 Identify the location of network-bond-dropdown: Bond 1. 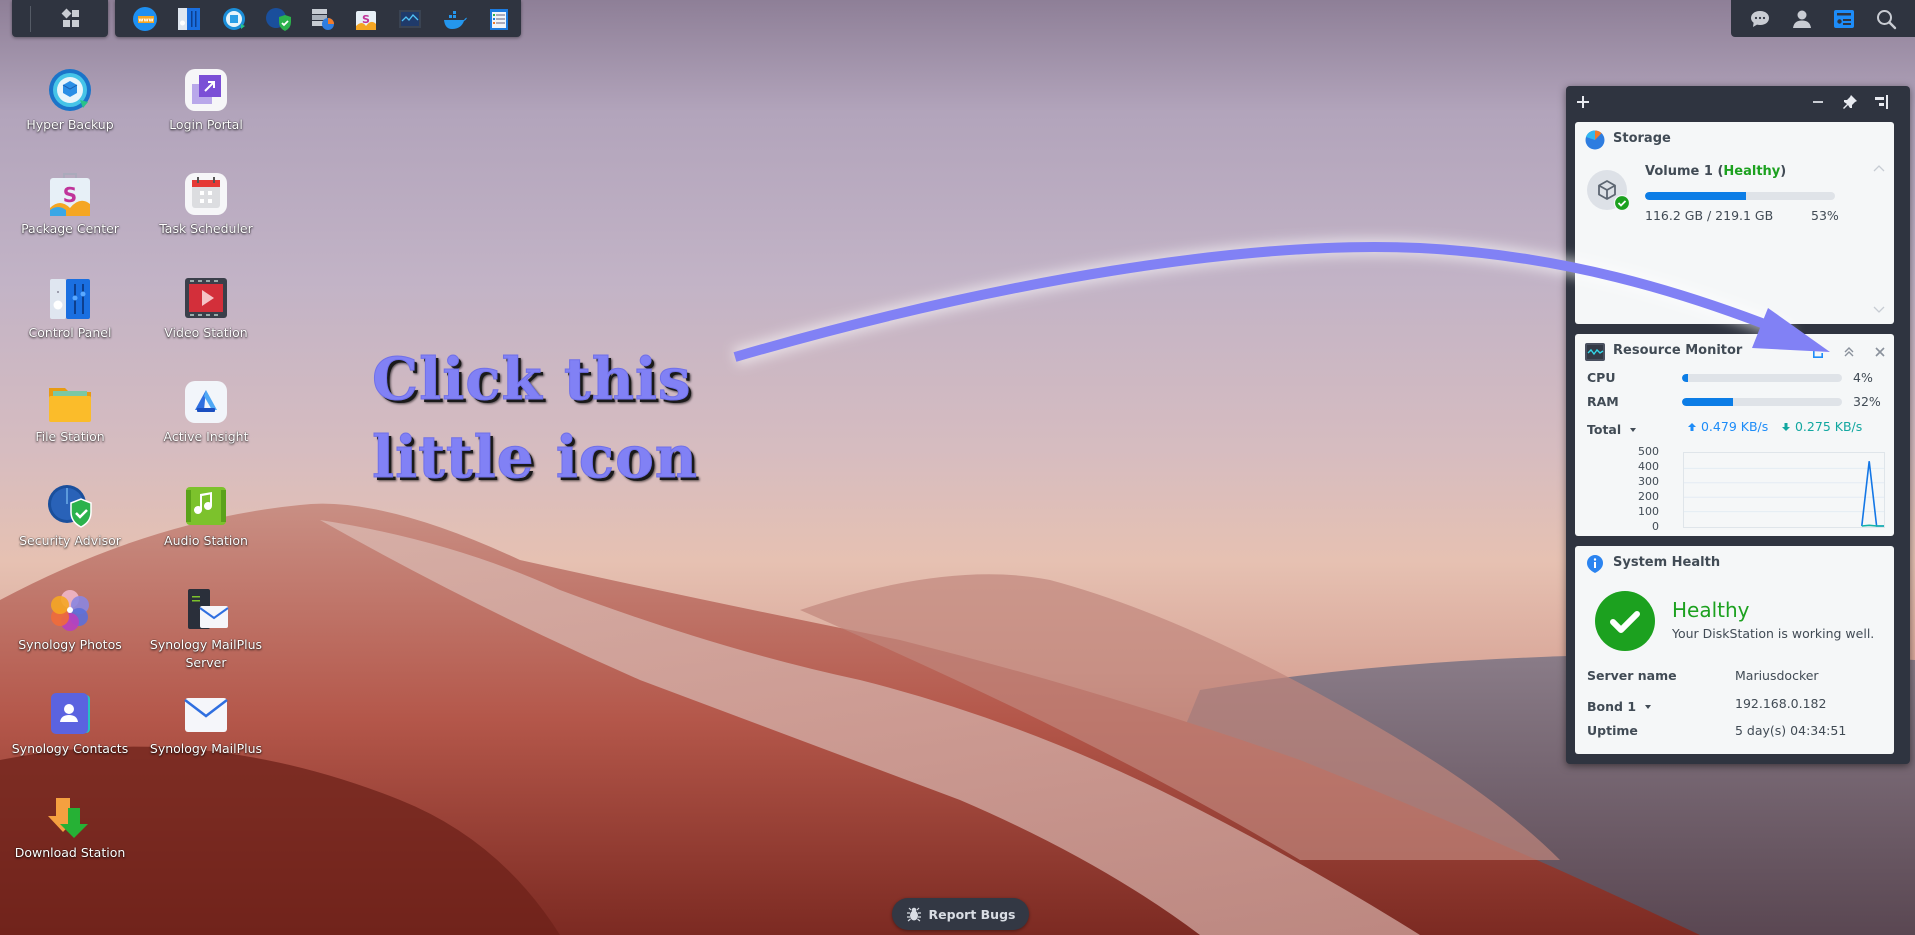
(1619, 705).